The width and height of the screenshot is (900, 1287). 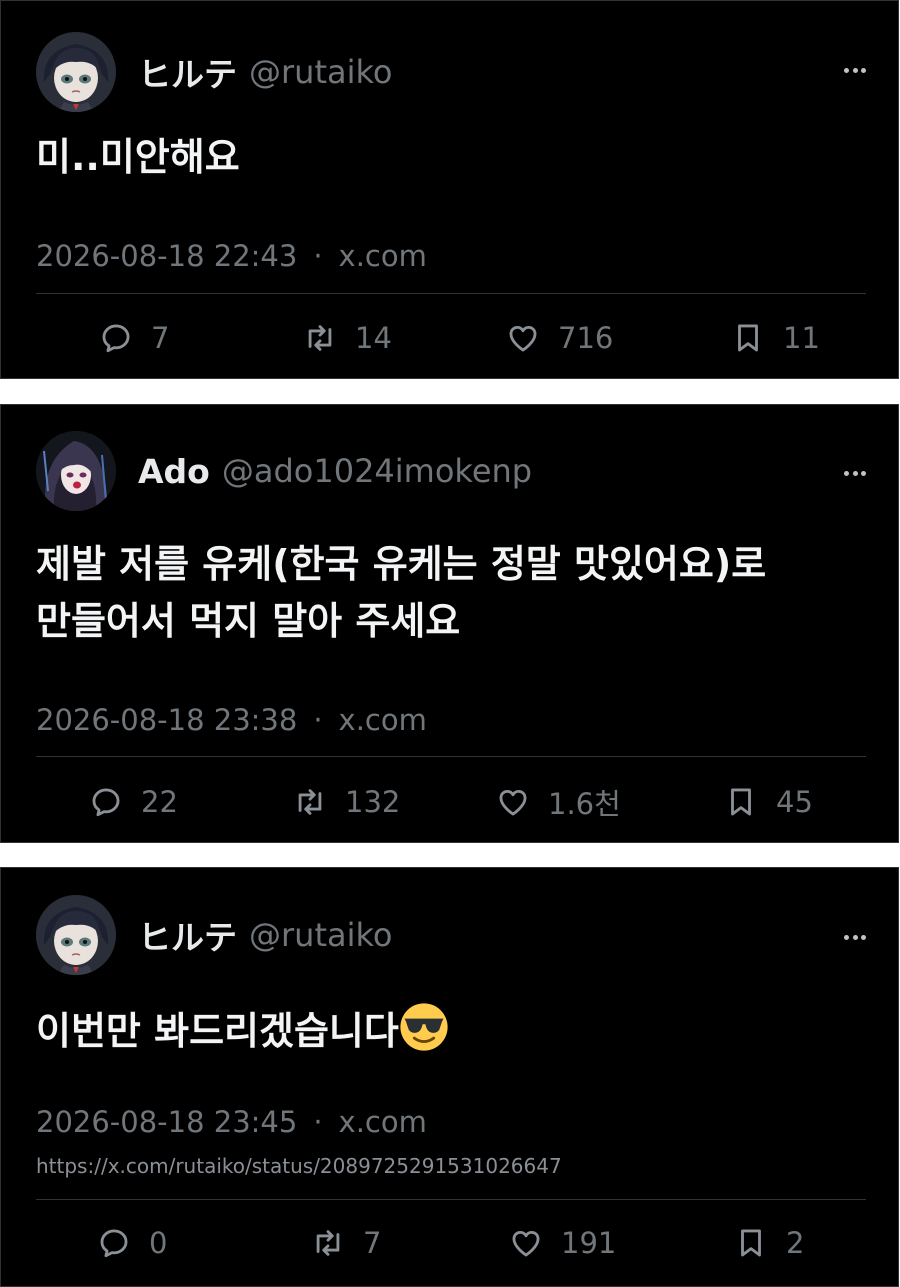 I want to click on like-button: 716, so click(x=559, y=338).